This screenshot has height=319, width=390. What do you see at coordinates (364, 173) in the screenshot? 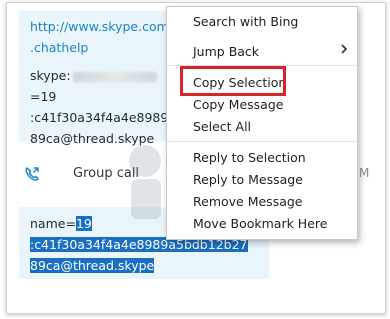
I see `call-timestamp: M` at bounding box center [364, 173].